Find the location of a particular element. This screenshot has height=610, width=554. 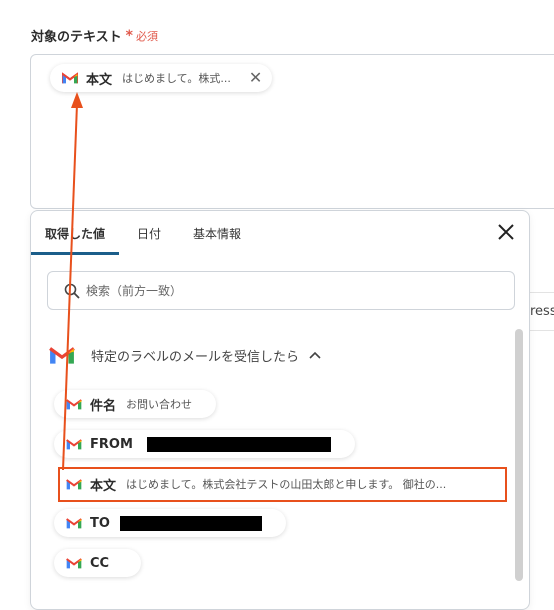

list-item-from: FROM is located at coordinates (204, 444).